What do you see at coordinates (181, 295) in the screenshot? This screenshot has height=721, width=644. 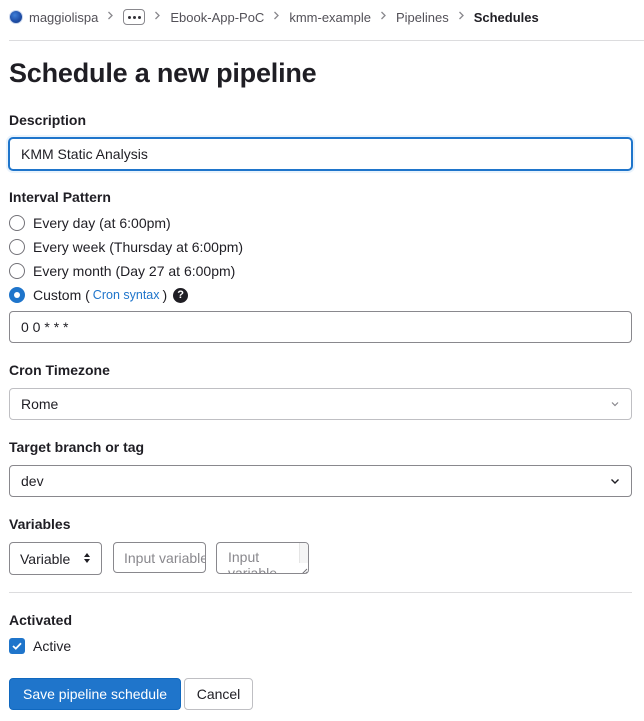 I see `question-circle-icon: ?` at bounding box center [181, 295].